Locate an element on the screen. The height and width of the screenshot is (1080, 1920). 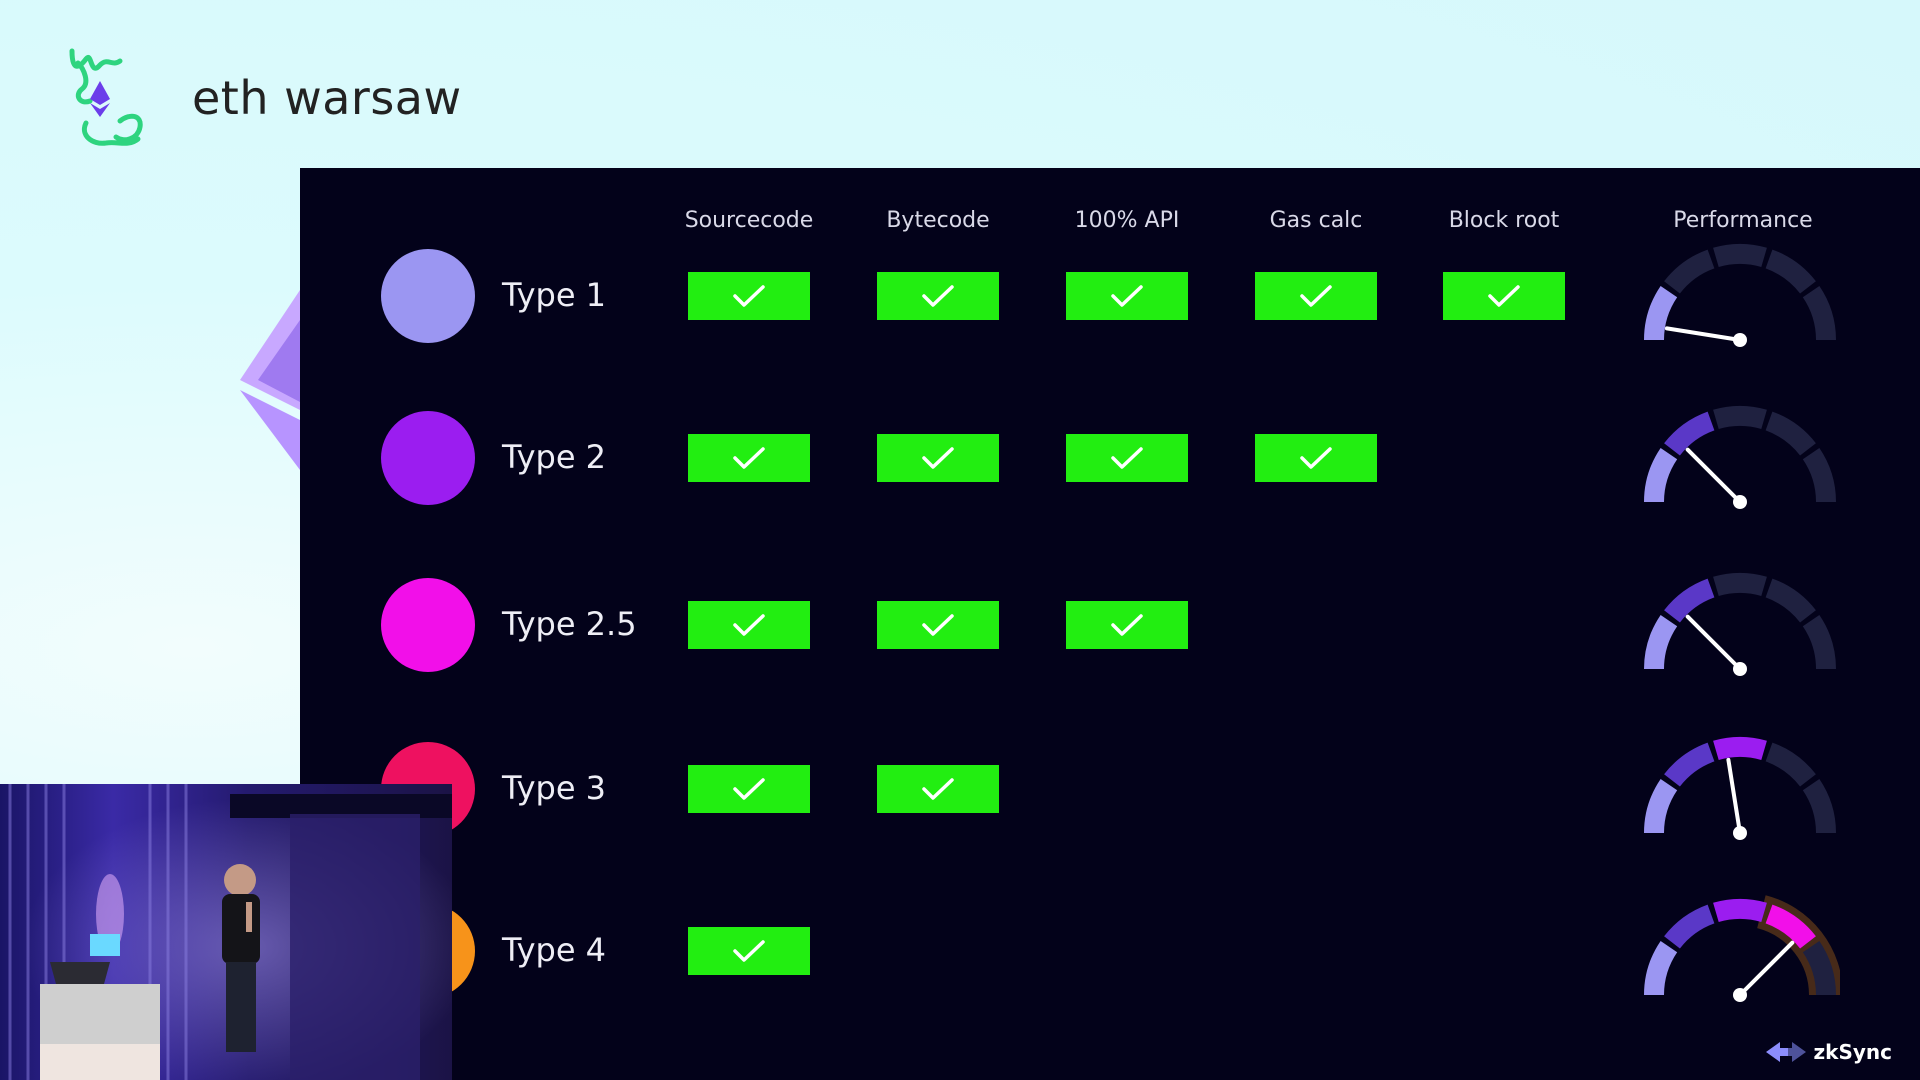
type-row: Type 3 is located at coordinates (1110, 788).